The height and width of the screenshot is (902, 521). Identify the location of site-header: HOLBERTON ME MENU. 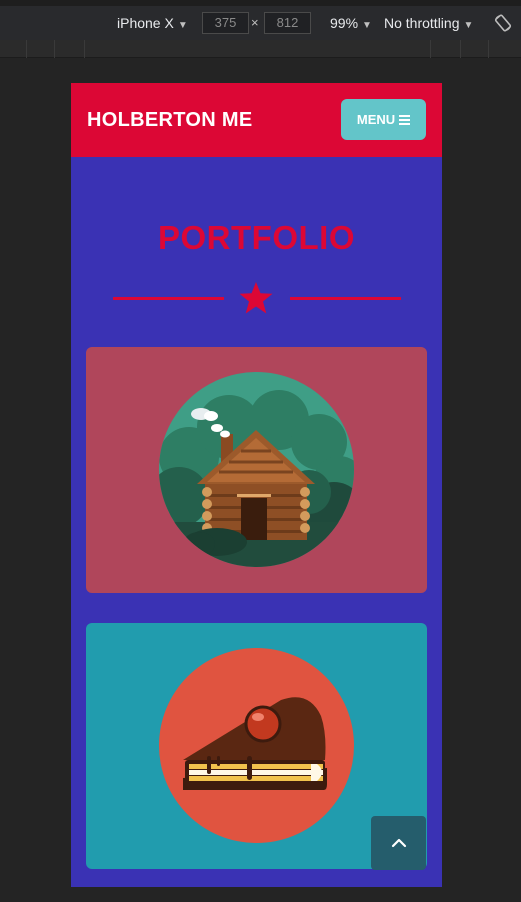
(256, 120).